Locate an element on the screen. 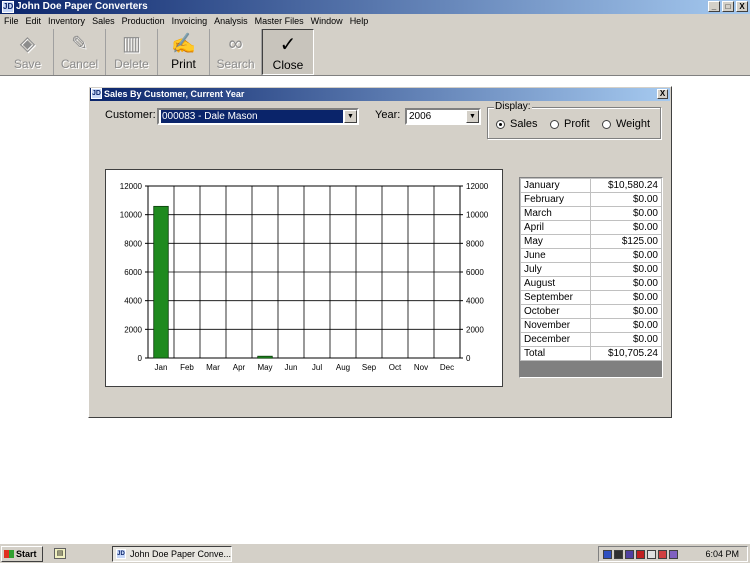 The image size is (750, 563). tray-shield-icon is located at coordinates (629, 554).